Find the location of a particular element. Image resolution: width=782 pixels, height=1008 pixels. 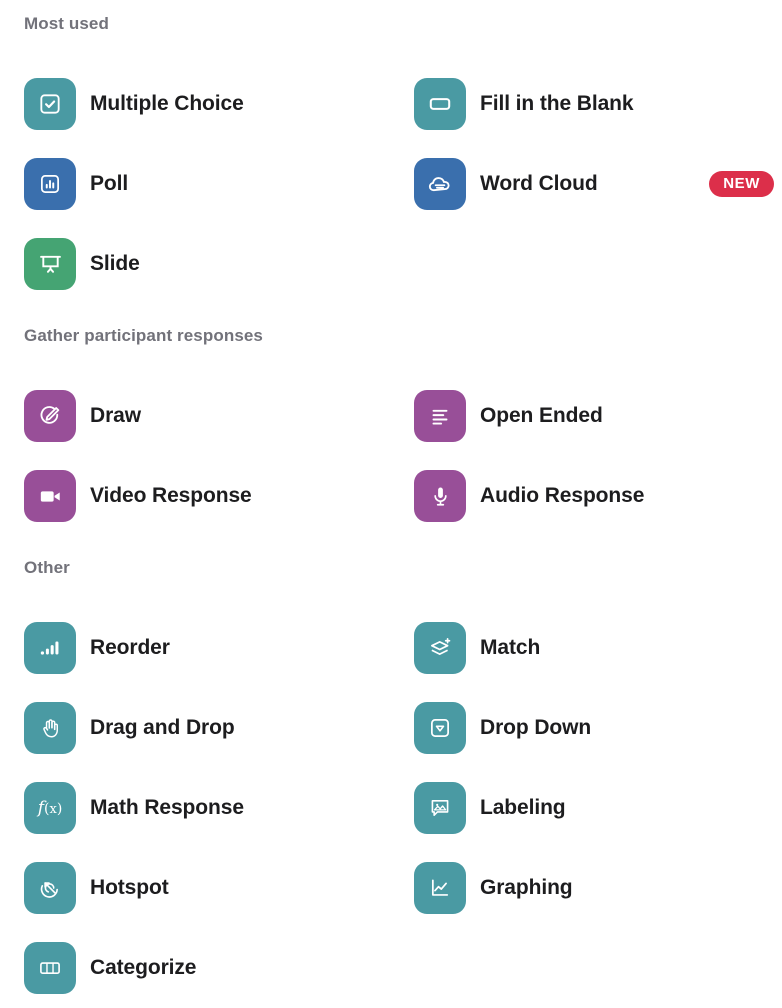

item-label: Multiple Choice is located at coordinates (167, 103).